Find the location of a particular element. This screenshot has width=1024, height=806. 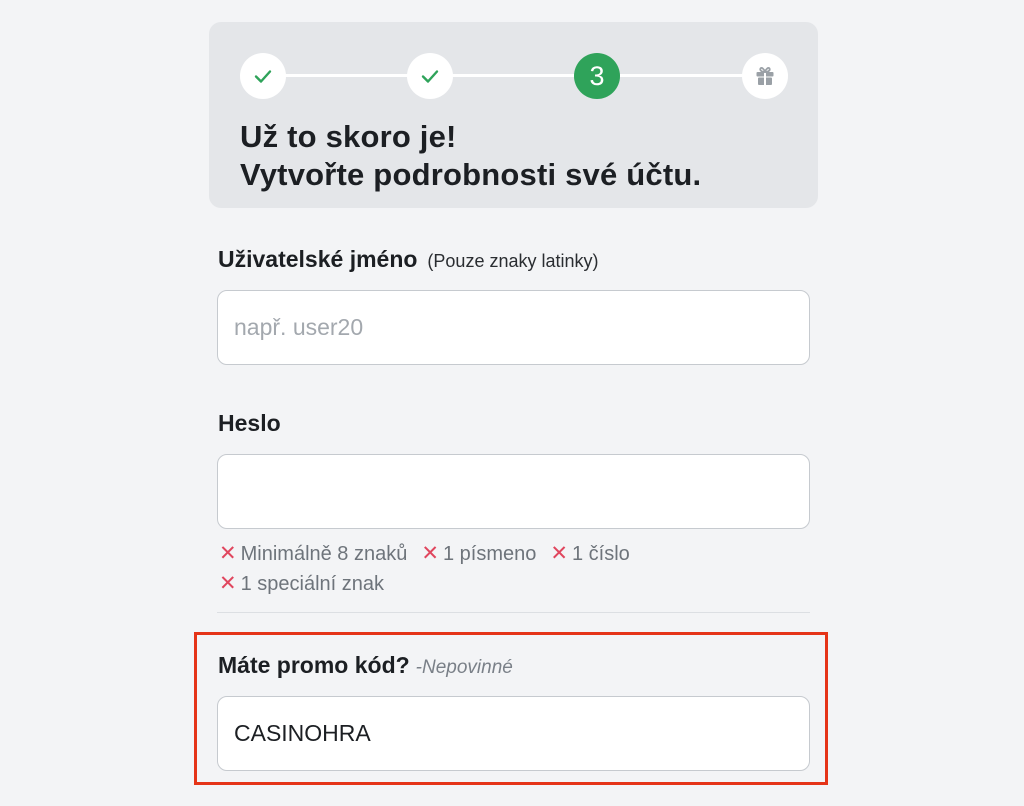

stepper-track is located at coordinates (514, 75).